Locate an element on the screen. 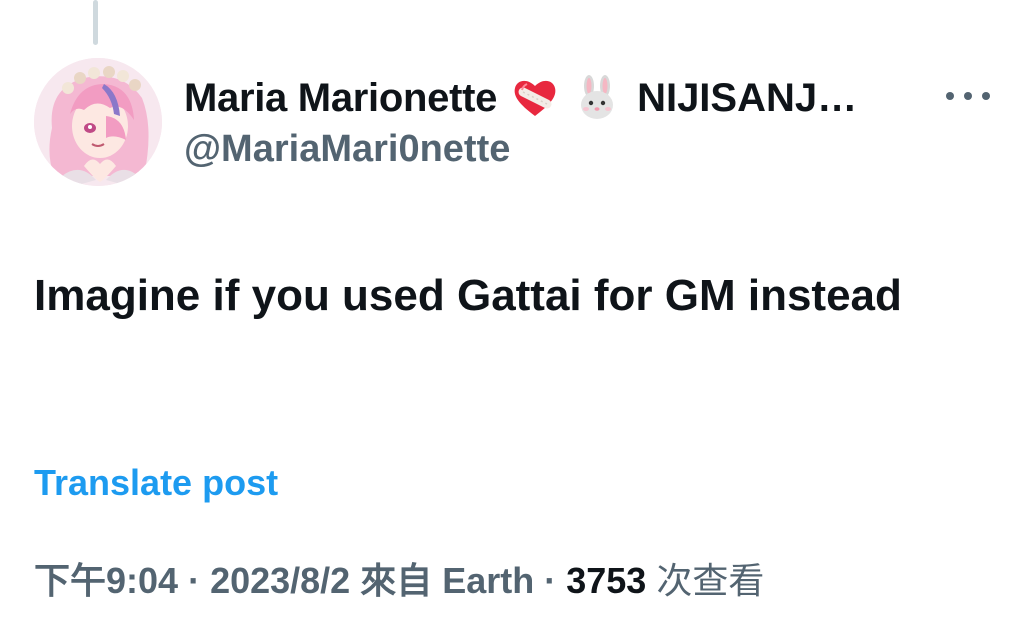  post-location: 來自 Earth is located at coordinates (447, 580).